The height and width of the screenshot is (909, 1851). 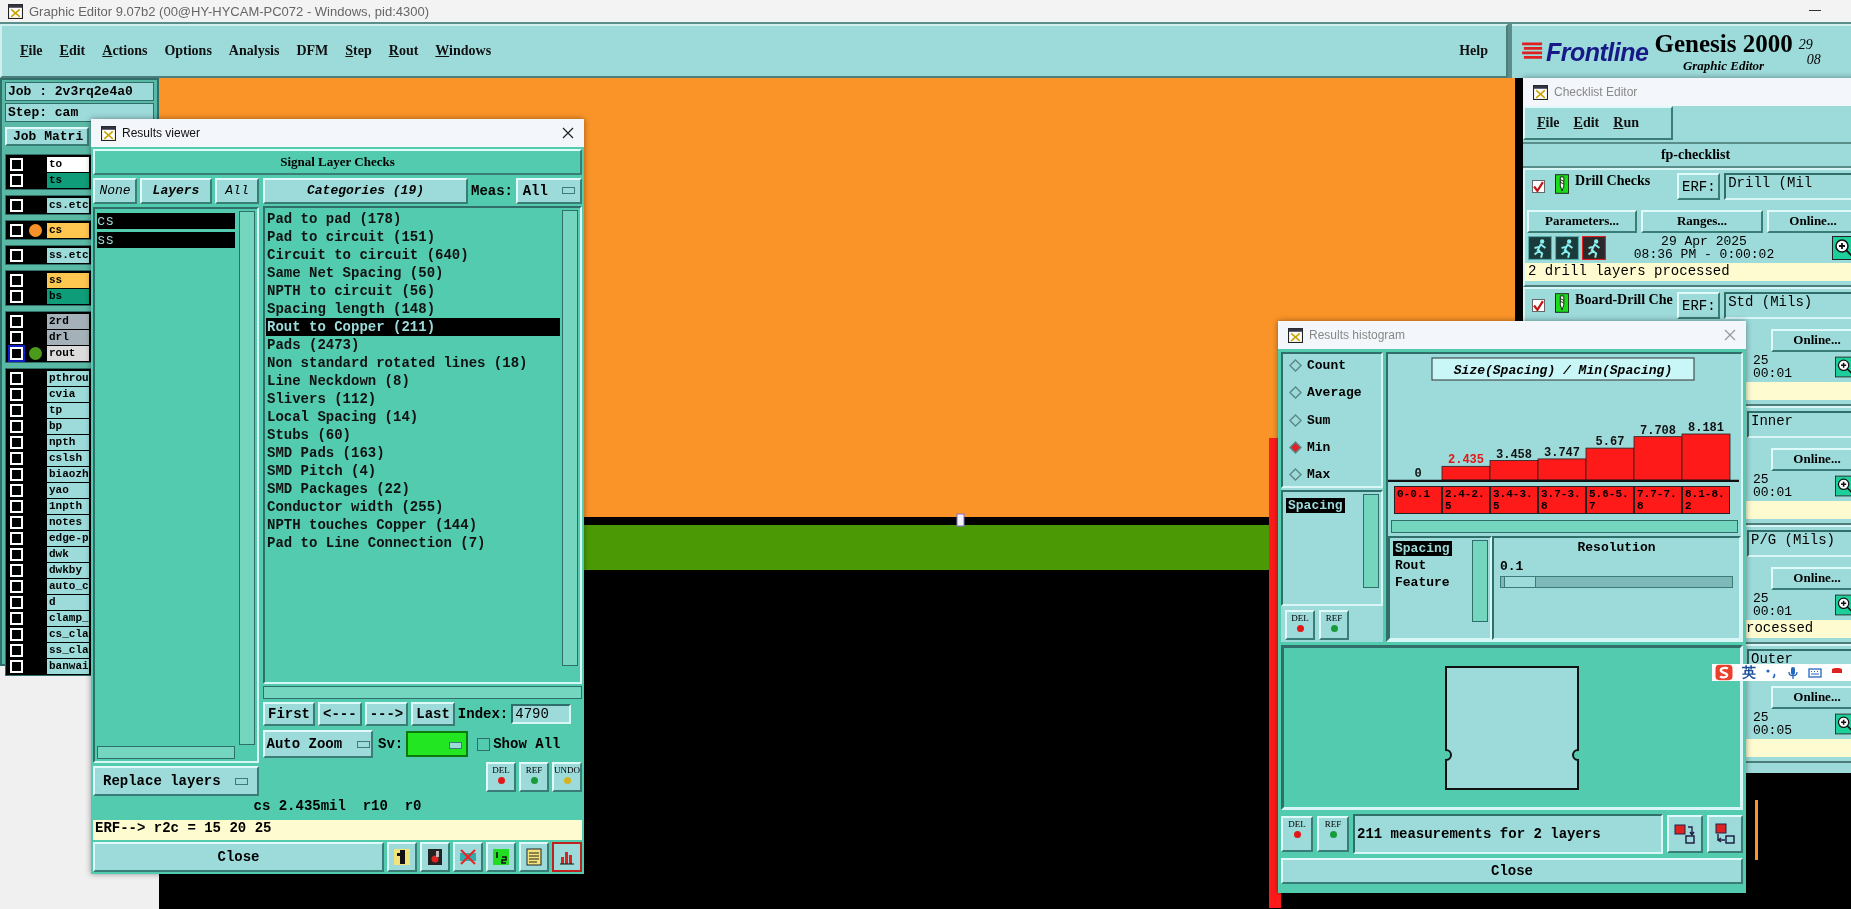 What do you see at coordinates (1787, 305) in the screenshot?
I see `erf-field: Std (Mils)` at bounding box center [1787, 305].